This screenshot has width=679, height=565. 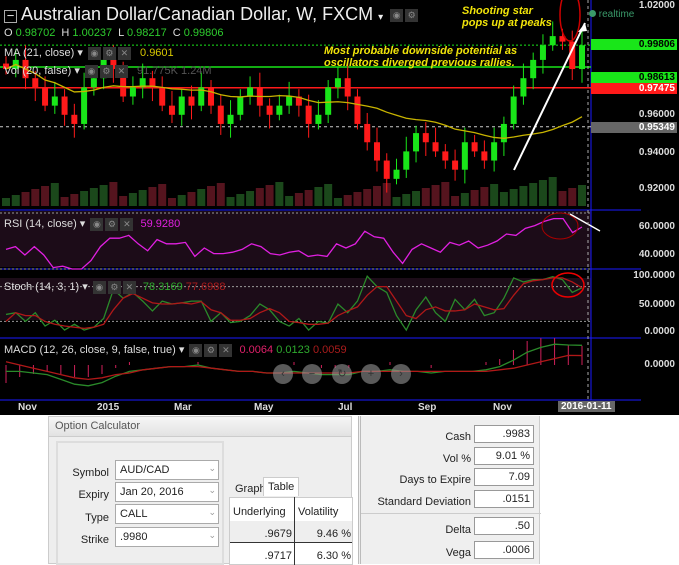 What do you see at coordinates (435, 480) in the screenshot?
I see `days-label: Days to Expire` at bounding box center [435, 480].